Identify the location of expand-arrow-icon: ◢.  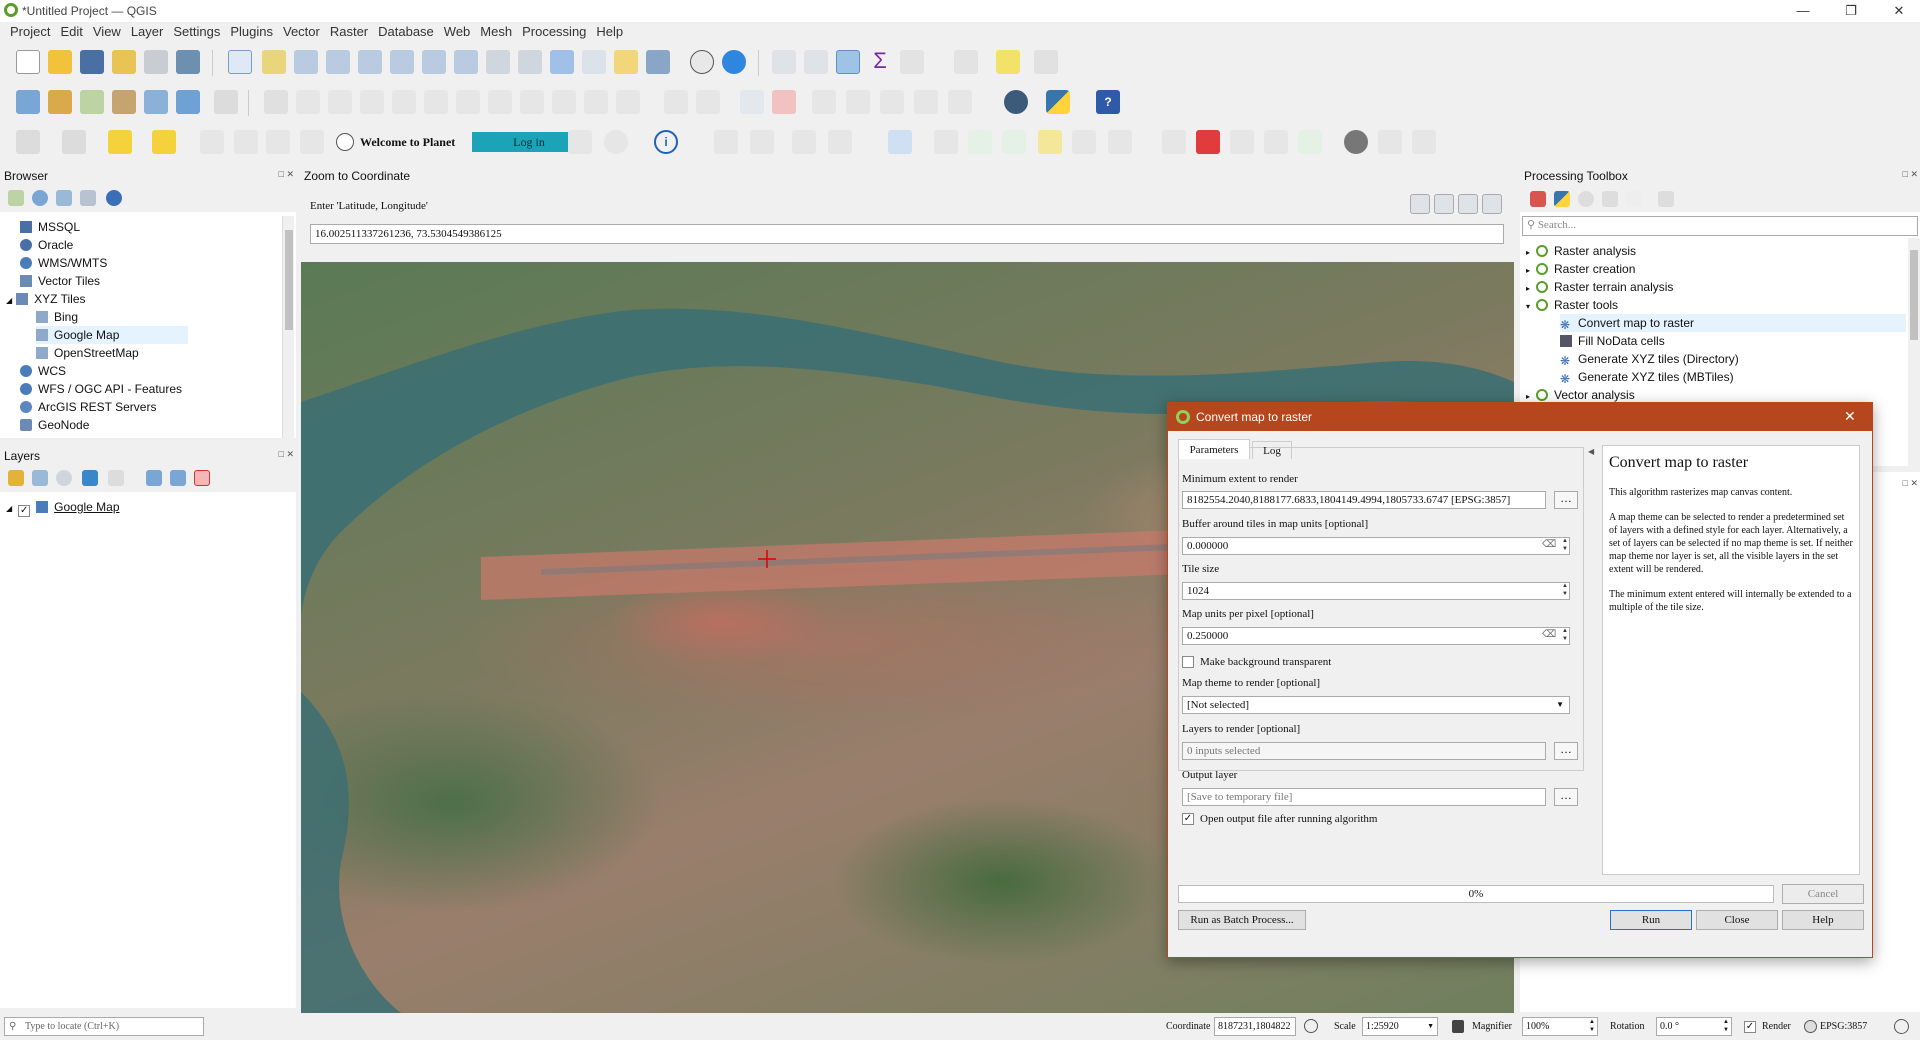
(9, 508).